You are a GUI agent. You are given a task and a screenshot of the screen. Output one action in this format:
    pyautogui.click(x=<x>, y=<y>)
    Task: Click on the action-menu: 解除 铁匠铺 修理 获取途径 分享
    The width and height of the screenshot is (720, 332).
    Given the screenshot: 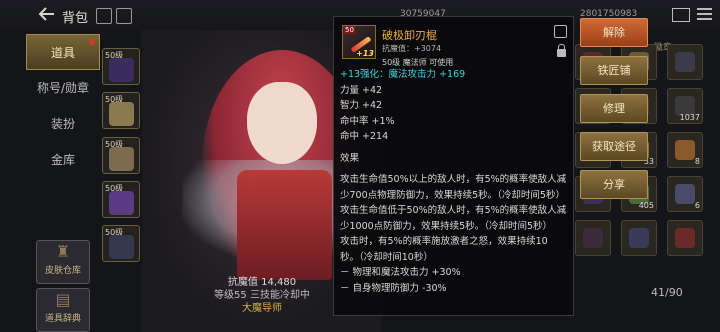 What is the action you would take?
    pyautogui.click(x=614, y=113)
    